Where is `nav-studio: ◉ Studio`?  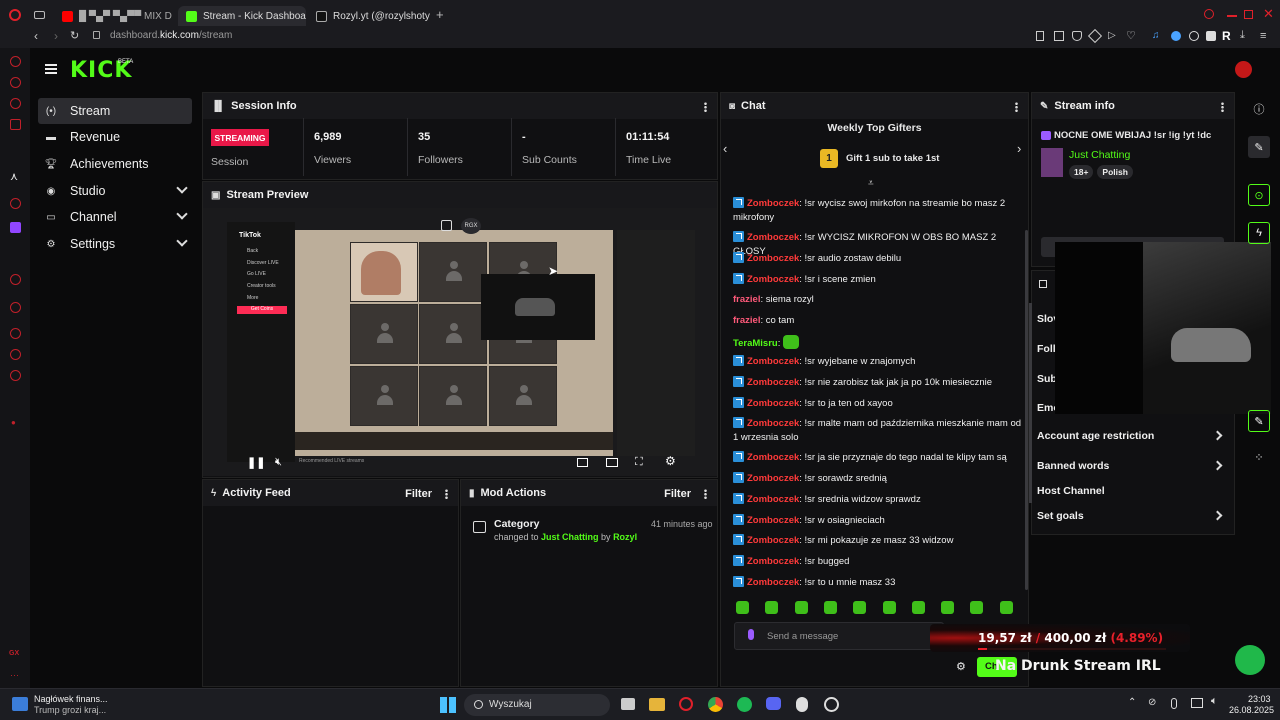
nav-studio: ◉ Studio is located at coordinates (115, 191).